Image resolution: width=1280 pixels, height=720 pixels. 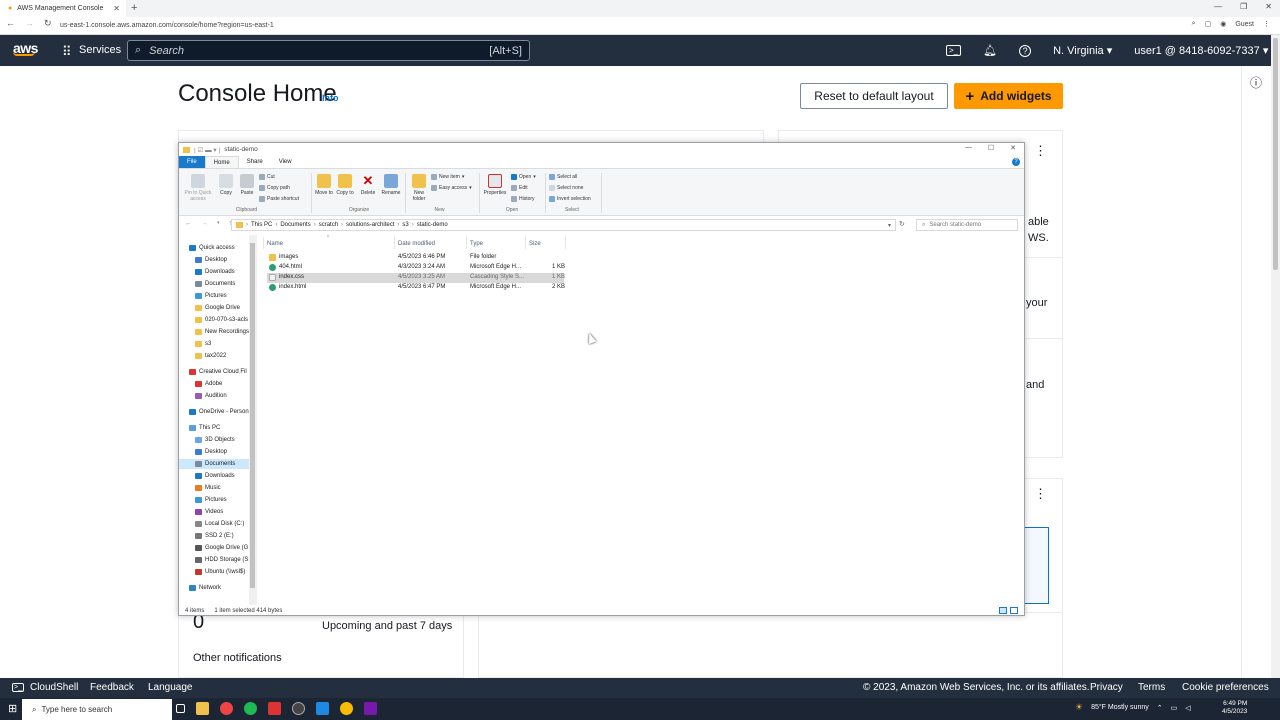 What do you see at coordinates (267, 177) in the screenshot?
I see `cut-button: Cut` at bounding box center [267, 177].